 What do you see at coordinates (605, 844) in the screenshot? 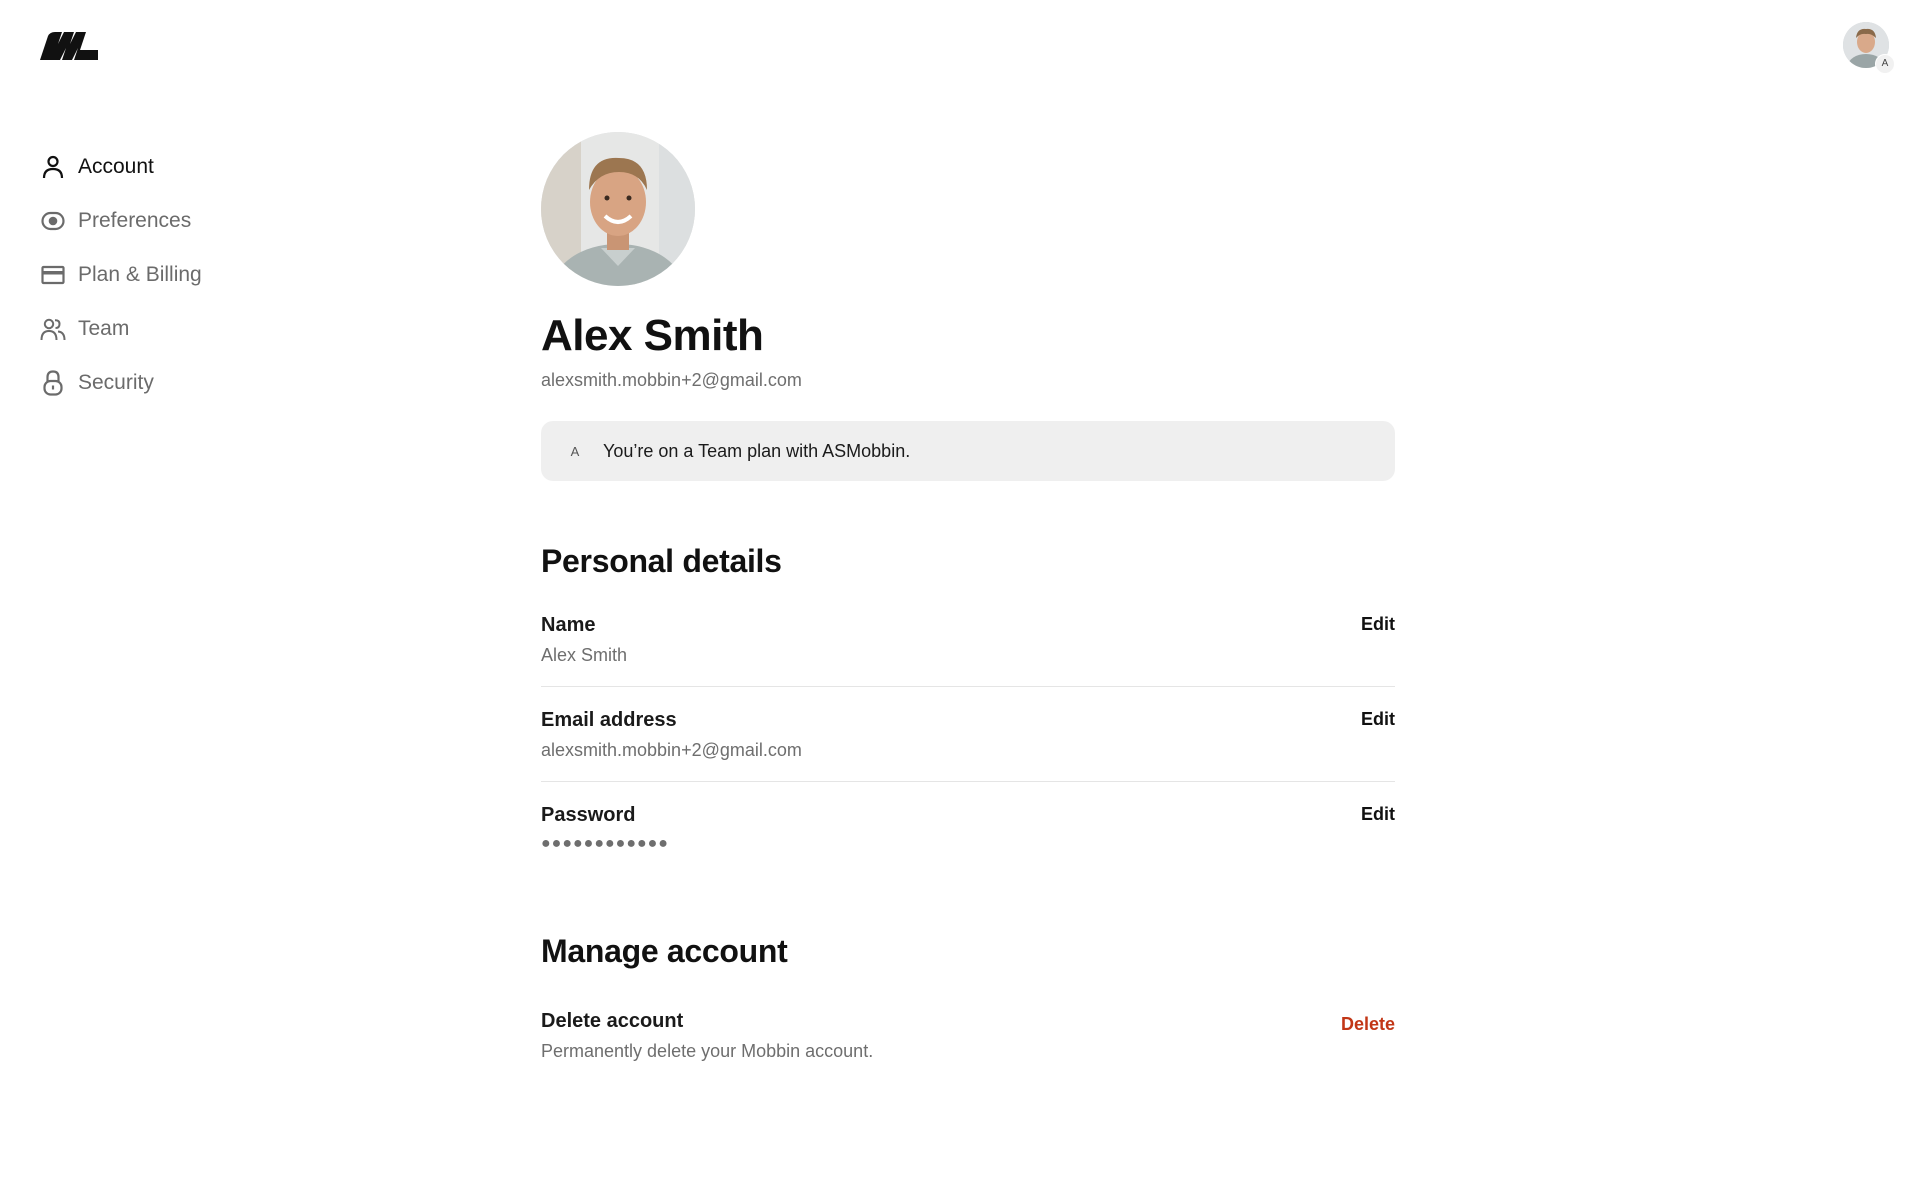
I see `password-value: ●●●●●●●●●●●●` at bounding box center [605, 844].